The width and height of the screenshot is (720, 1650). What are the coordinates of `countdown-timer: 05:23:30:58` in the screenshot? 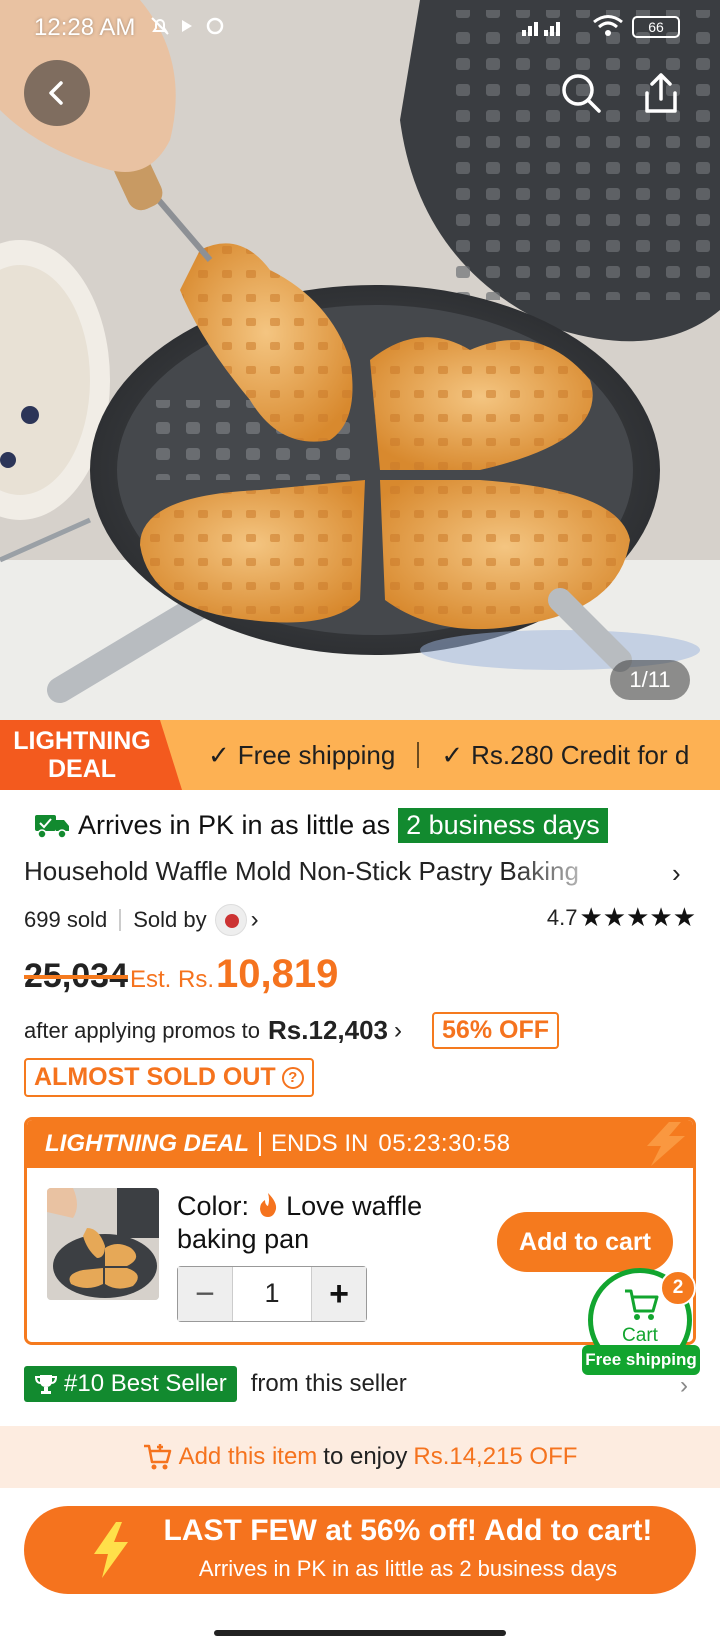 It's located at (444, 1143).